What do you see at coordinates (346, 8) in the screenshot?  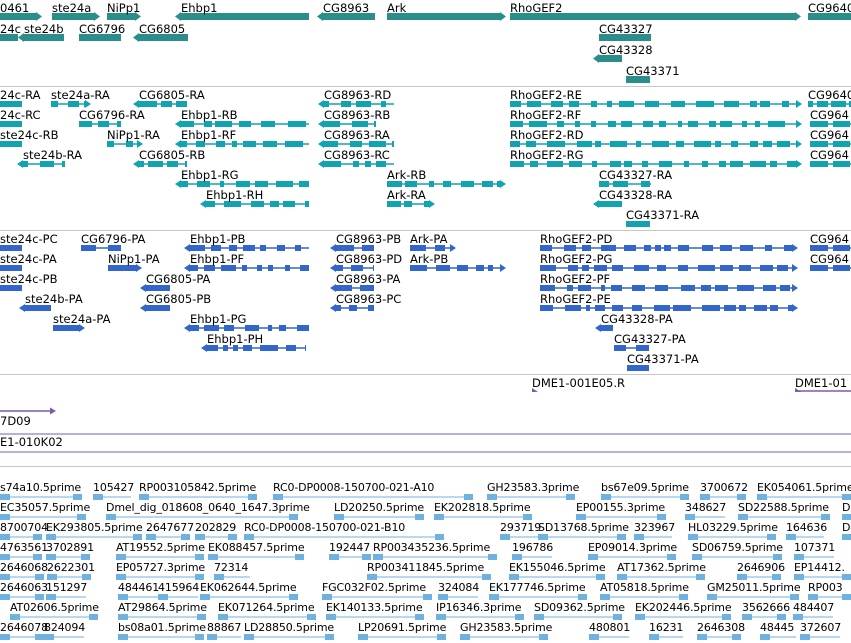 I see `feature-label: CG8963` at bounding box center [346, 8].